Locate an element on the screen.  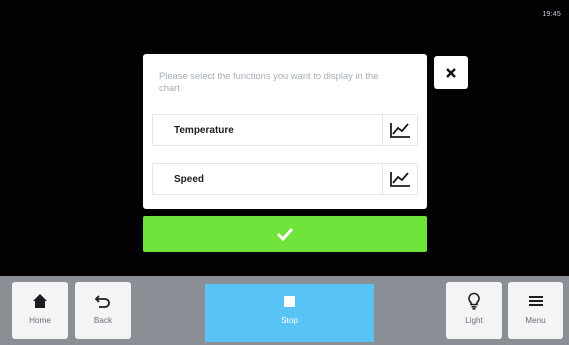
speed-chart-toggle is located at coordinates (399, 179).